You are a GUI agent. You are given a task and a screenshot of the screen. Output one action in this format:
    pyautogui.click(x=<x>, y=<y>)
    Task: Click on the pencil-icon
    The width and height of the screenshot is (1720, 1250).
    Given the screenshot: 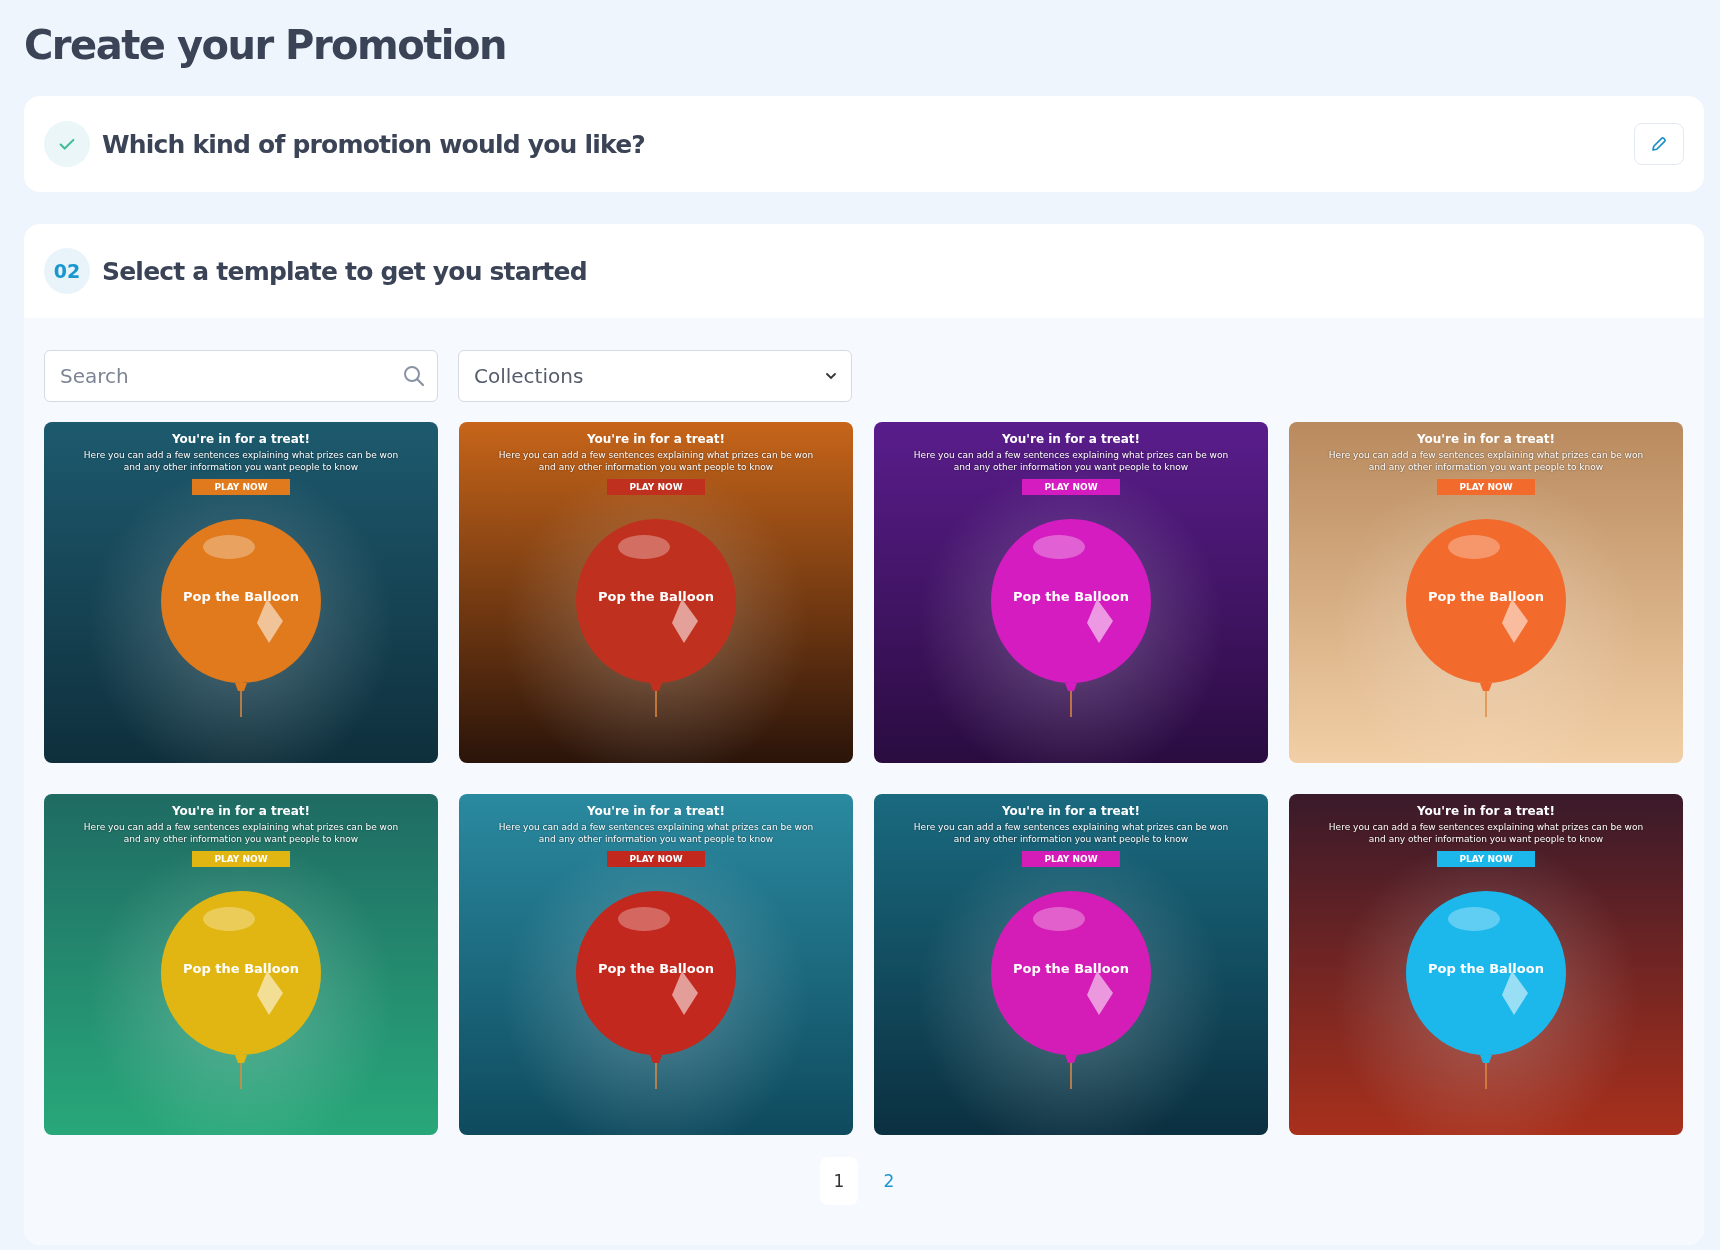 What is the action you would take?
    pyautogui.click(x=1659, y=144)
    